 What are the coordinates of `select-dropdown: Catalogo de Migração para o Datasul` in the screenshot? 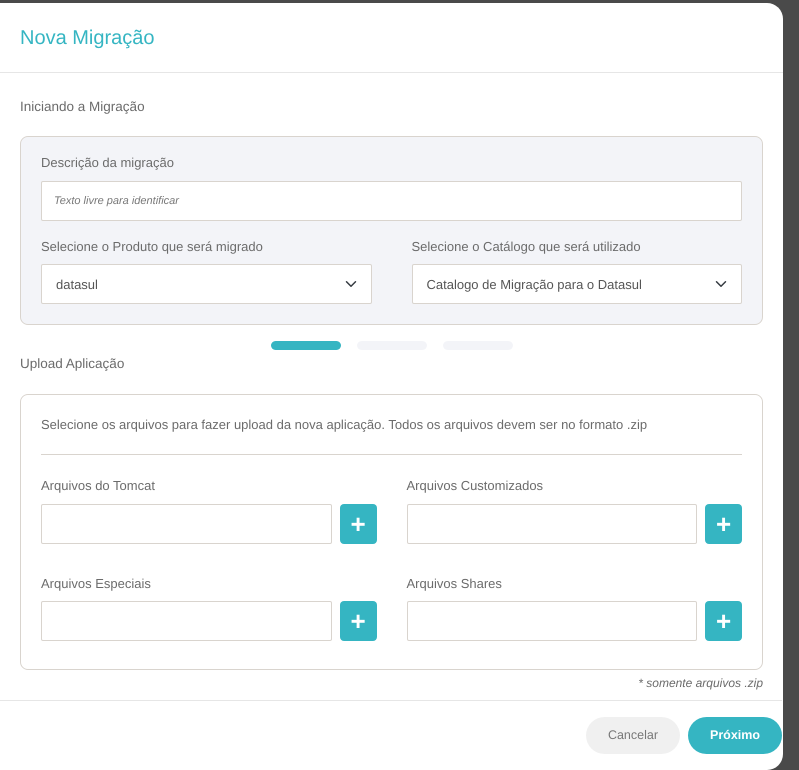 It's located at (577, 284).